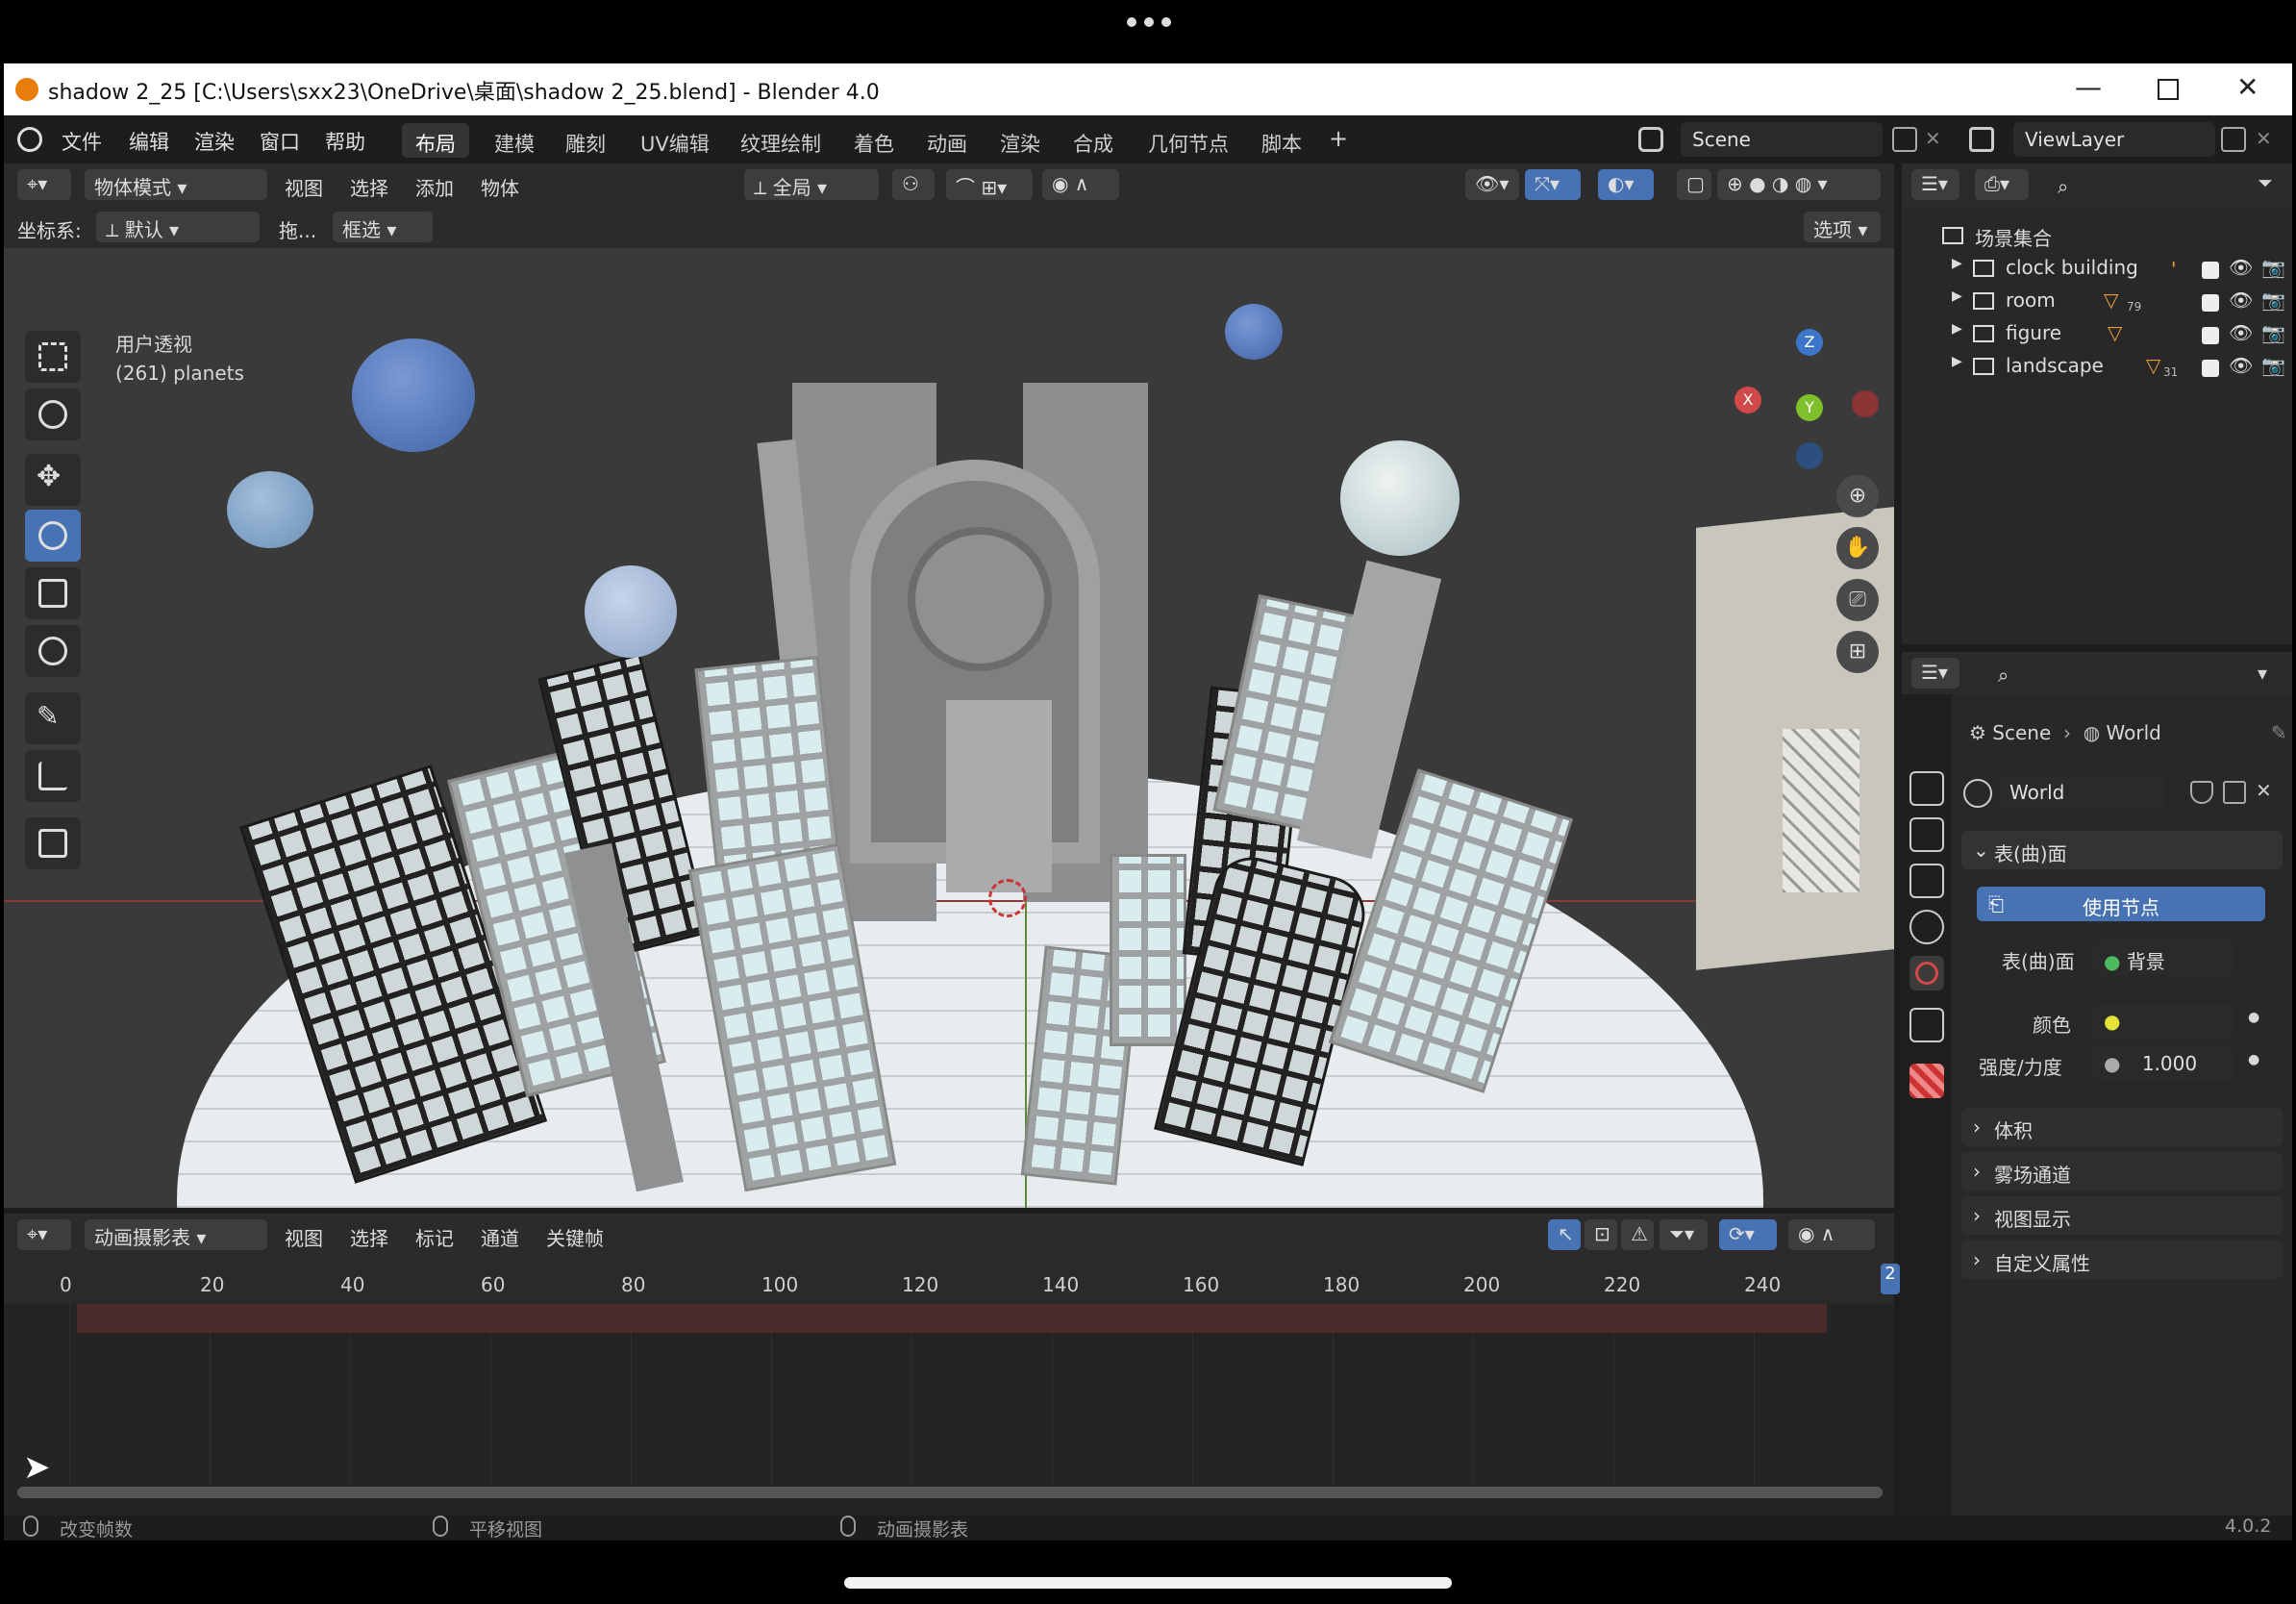 This screenshot has height=1604, width=2296. What do you see at coordinates (2088, 87) in the screenshot?
I see `minimize-button: —` at bounding box center [2088, 87].